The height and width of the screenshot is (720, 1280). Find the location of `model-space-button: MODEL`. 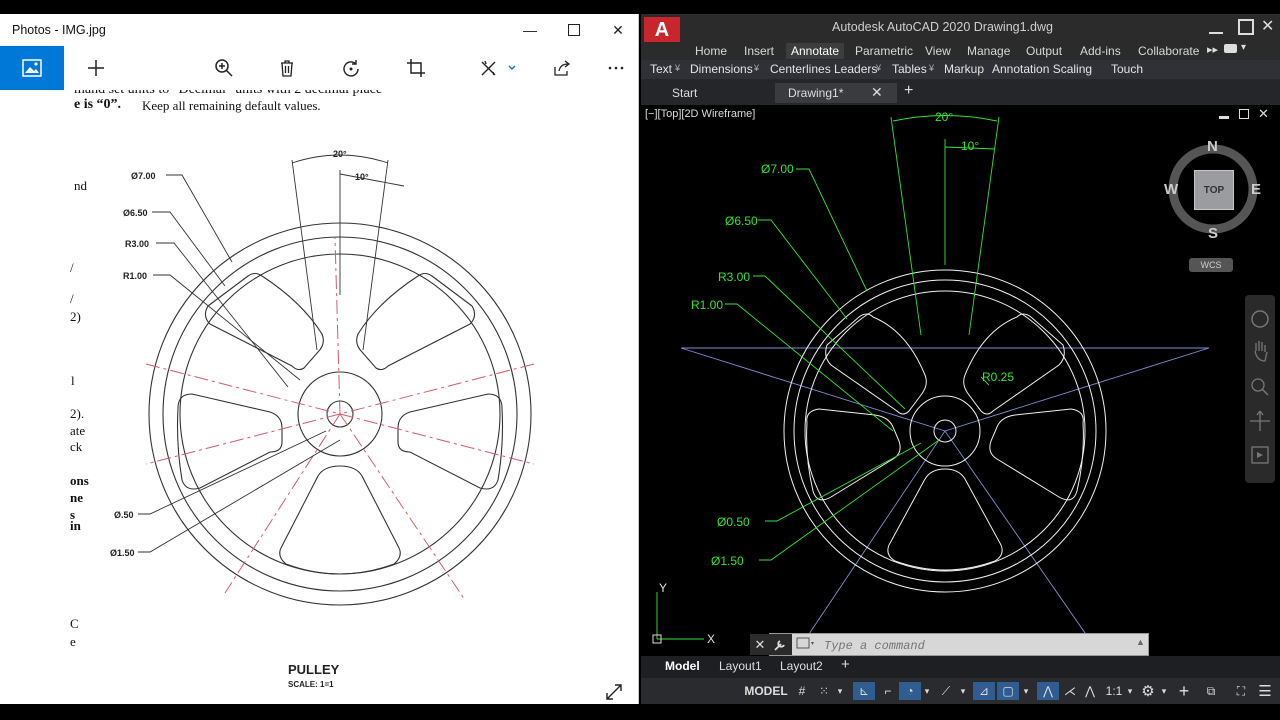

model-space-button: MODEL is located at coordinates (766, 691).